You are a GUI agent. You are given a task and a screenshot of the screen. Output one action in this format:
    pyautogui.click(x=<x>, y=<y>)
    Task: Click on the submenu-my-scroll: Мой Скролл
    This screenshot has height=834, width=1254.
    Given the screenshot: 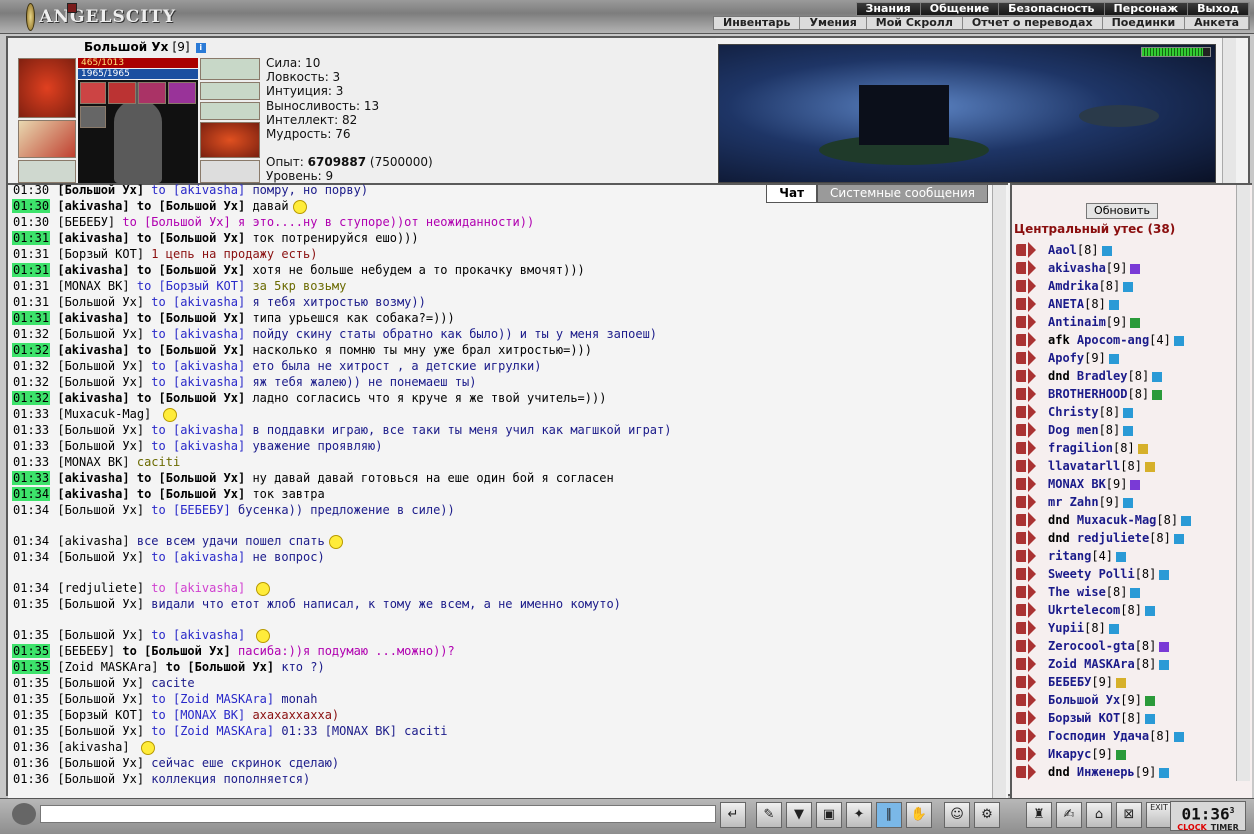 What is the action you would take?
    pyautogui.click(x=915, y=23)
    